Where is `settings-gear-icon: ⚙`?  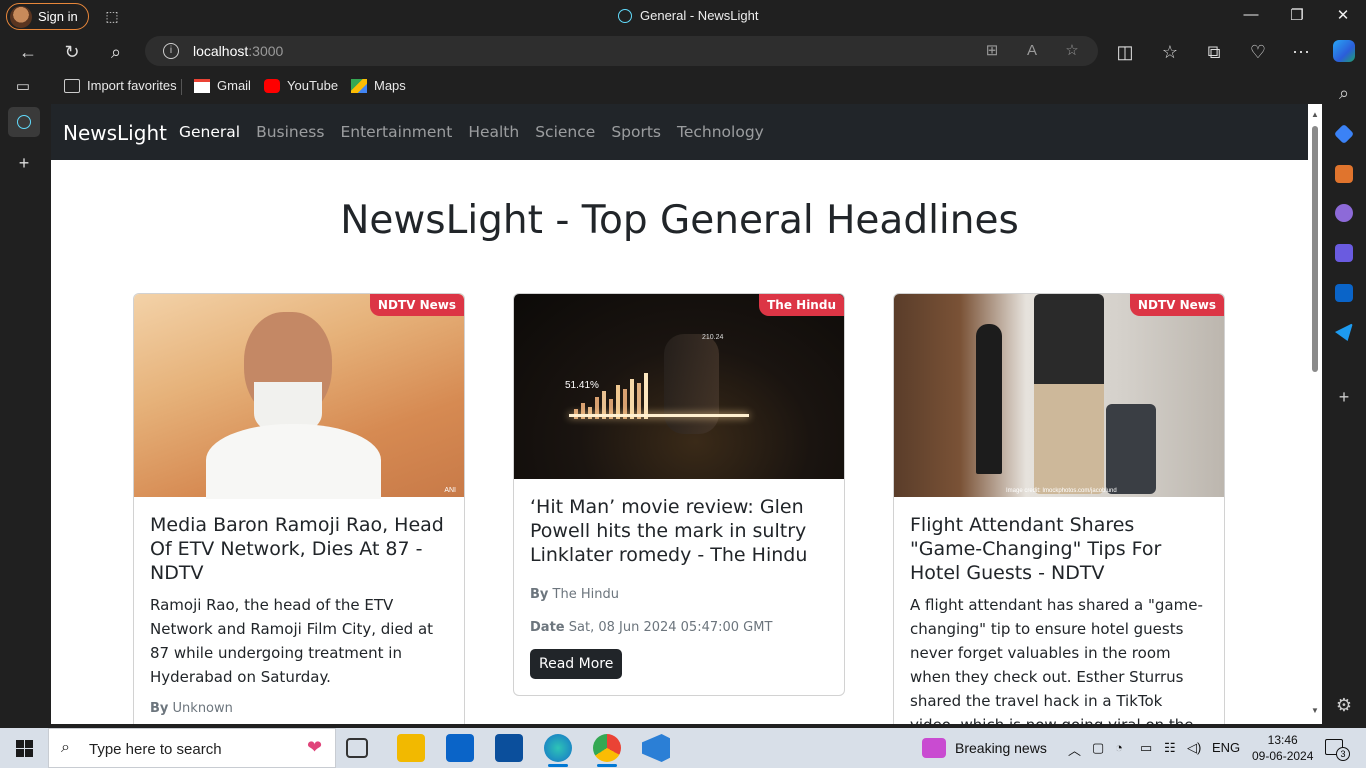
settings-gear-icon: ⚙ is located at coordinates (1344, 705).